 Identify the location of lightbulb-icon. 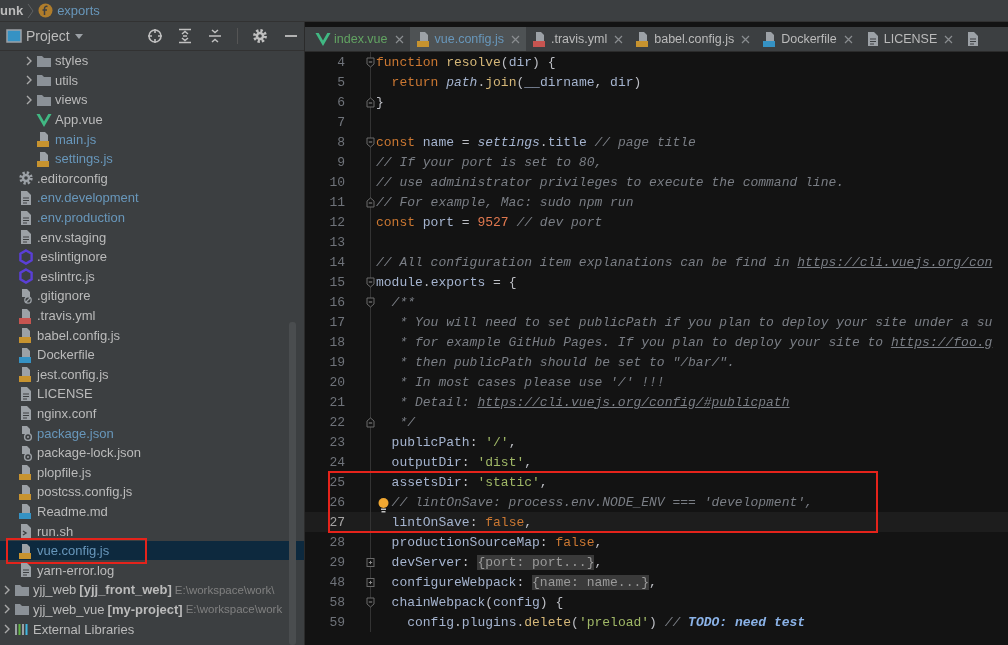
(383, 504).